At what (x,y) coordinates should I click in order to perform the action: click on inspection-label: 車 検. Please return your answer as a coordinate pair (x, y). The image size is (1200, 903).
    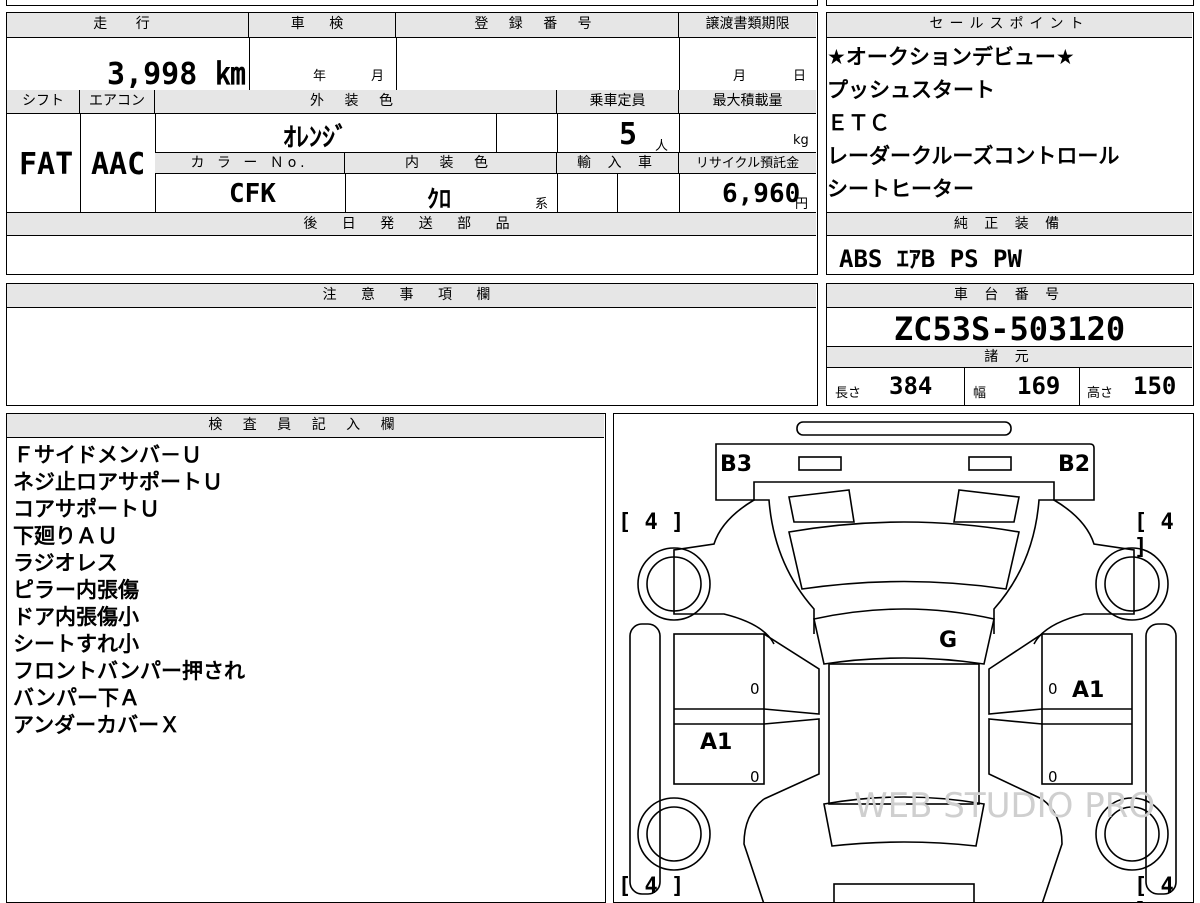
    Looking at the image, I should click on (322, 25).